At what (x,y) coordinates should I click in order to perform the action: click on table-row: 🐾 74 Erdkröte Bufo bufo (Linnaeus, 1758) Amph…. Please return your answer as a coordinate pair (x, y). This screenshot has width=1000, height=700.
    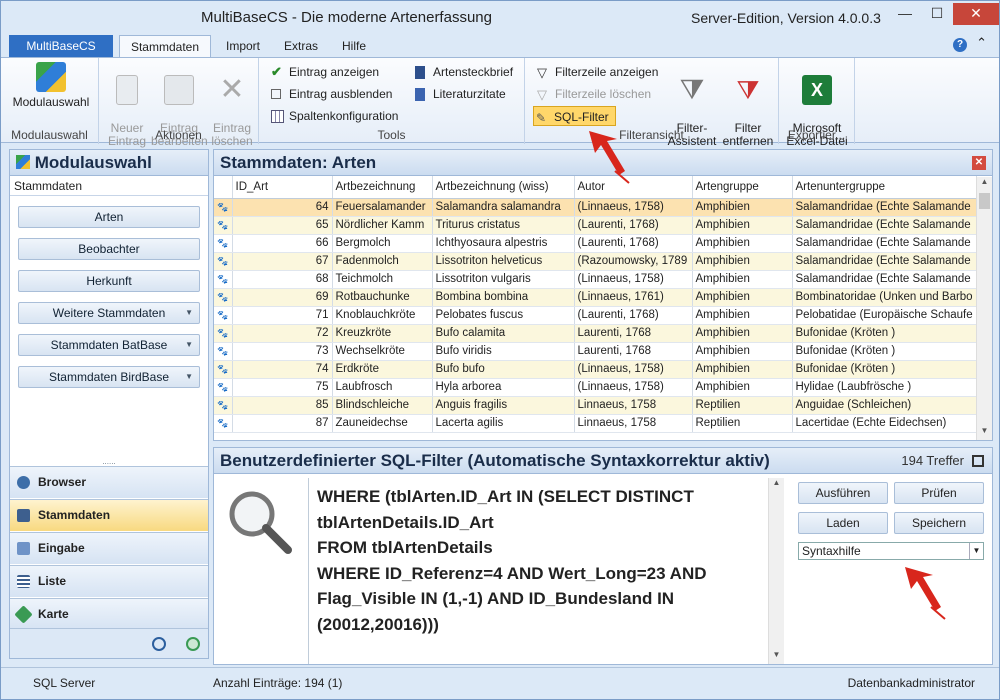
    Looking at the image, I should click on (595, 369).